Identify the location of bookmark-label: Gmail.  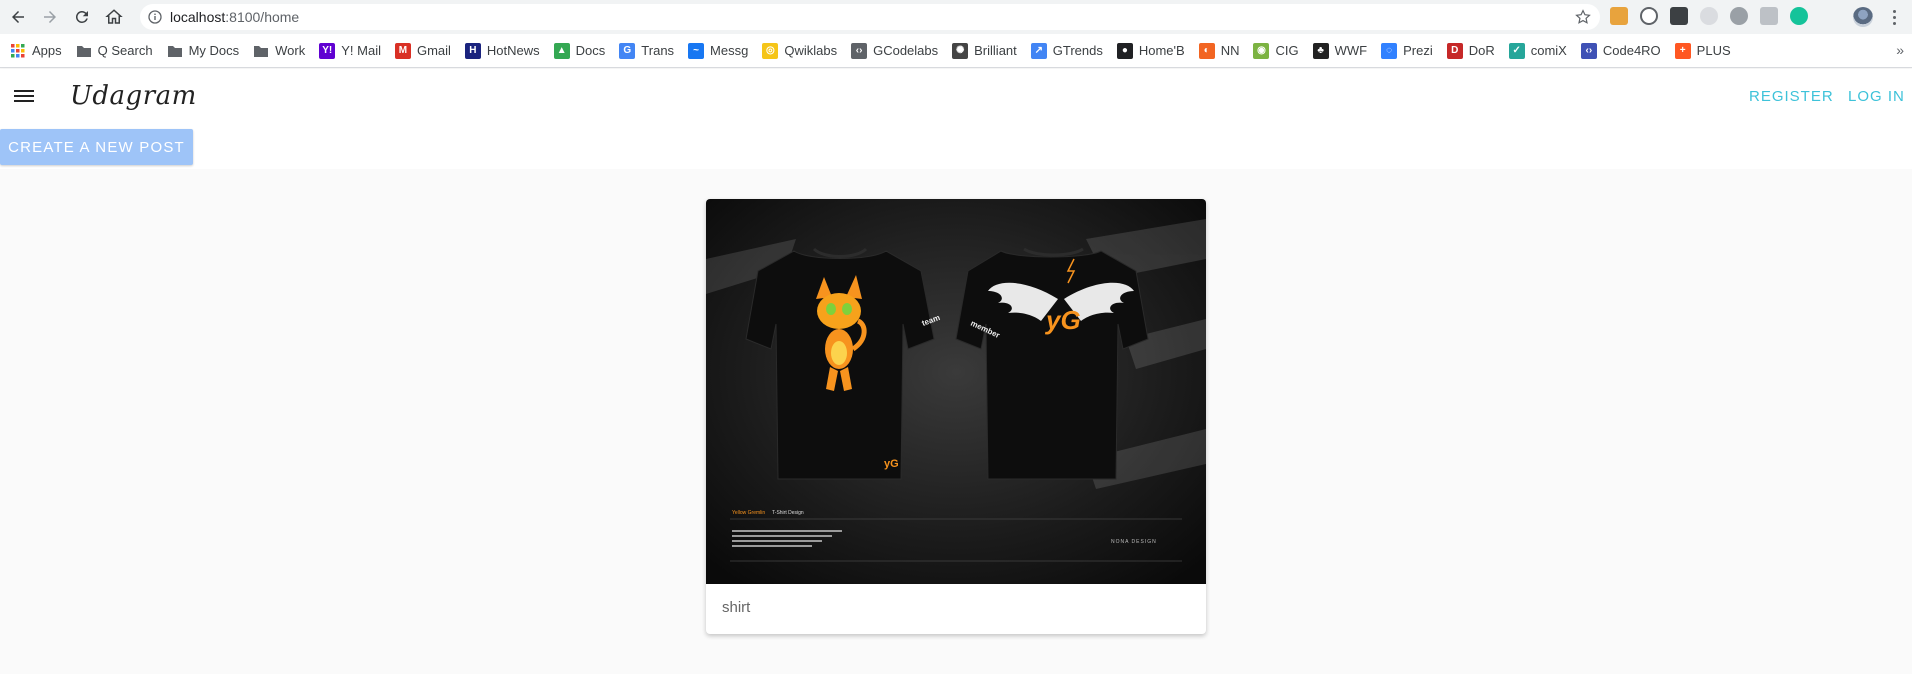
(433, 50).